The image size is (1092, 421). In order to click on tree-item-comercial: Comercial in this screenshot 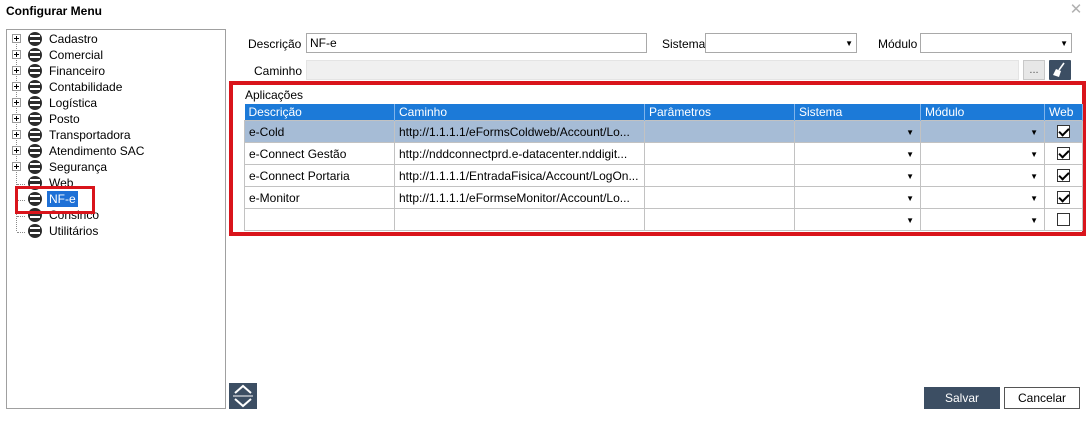, I will do `click(107, 55)`.